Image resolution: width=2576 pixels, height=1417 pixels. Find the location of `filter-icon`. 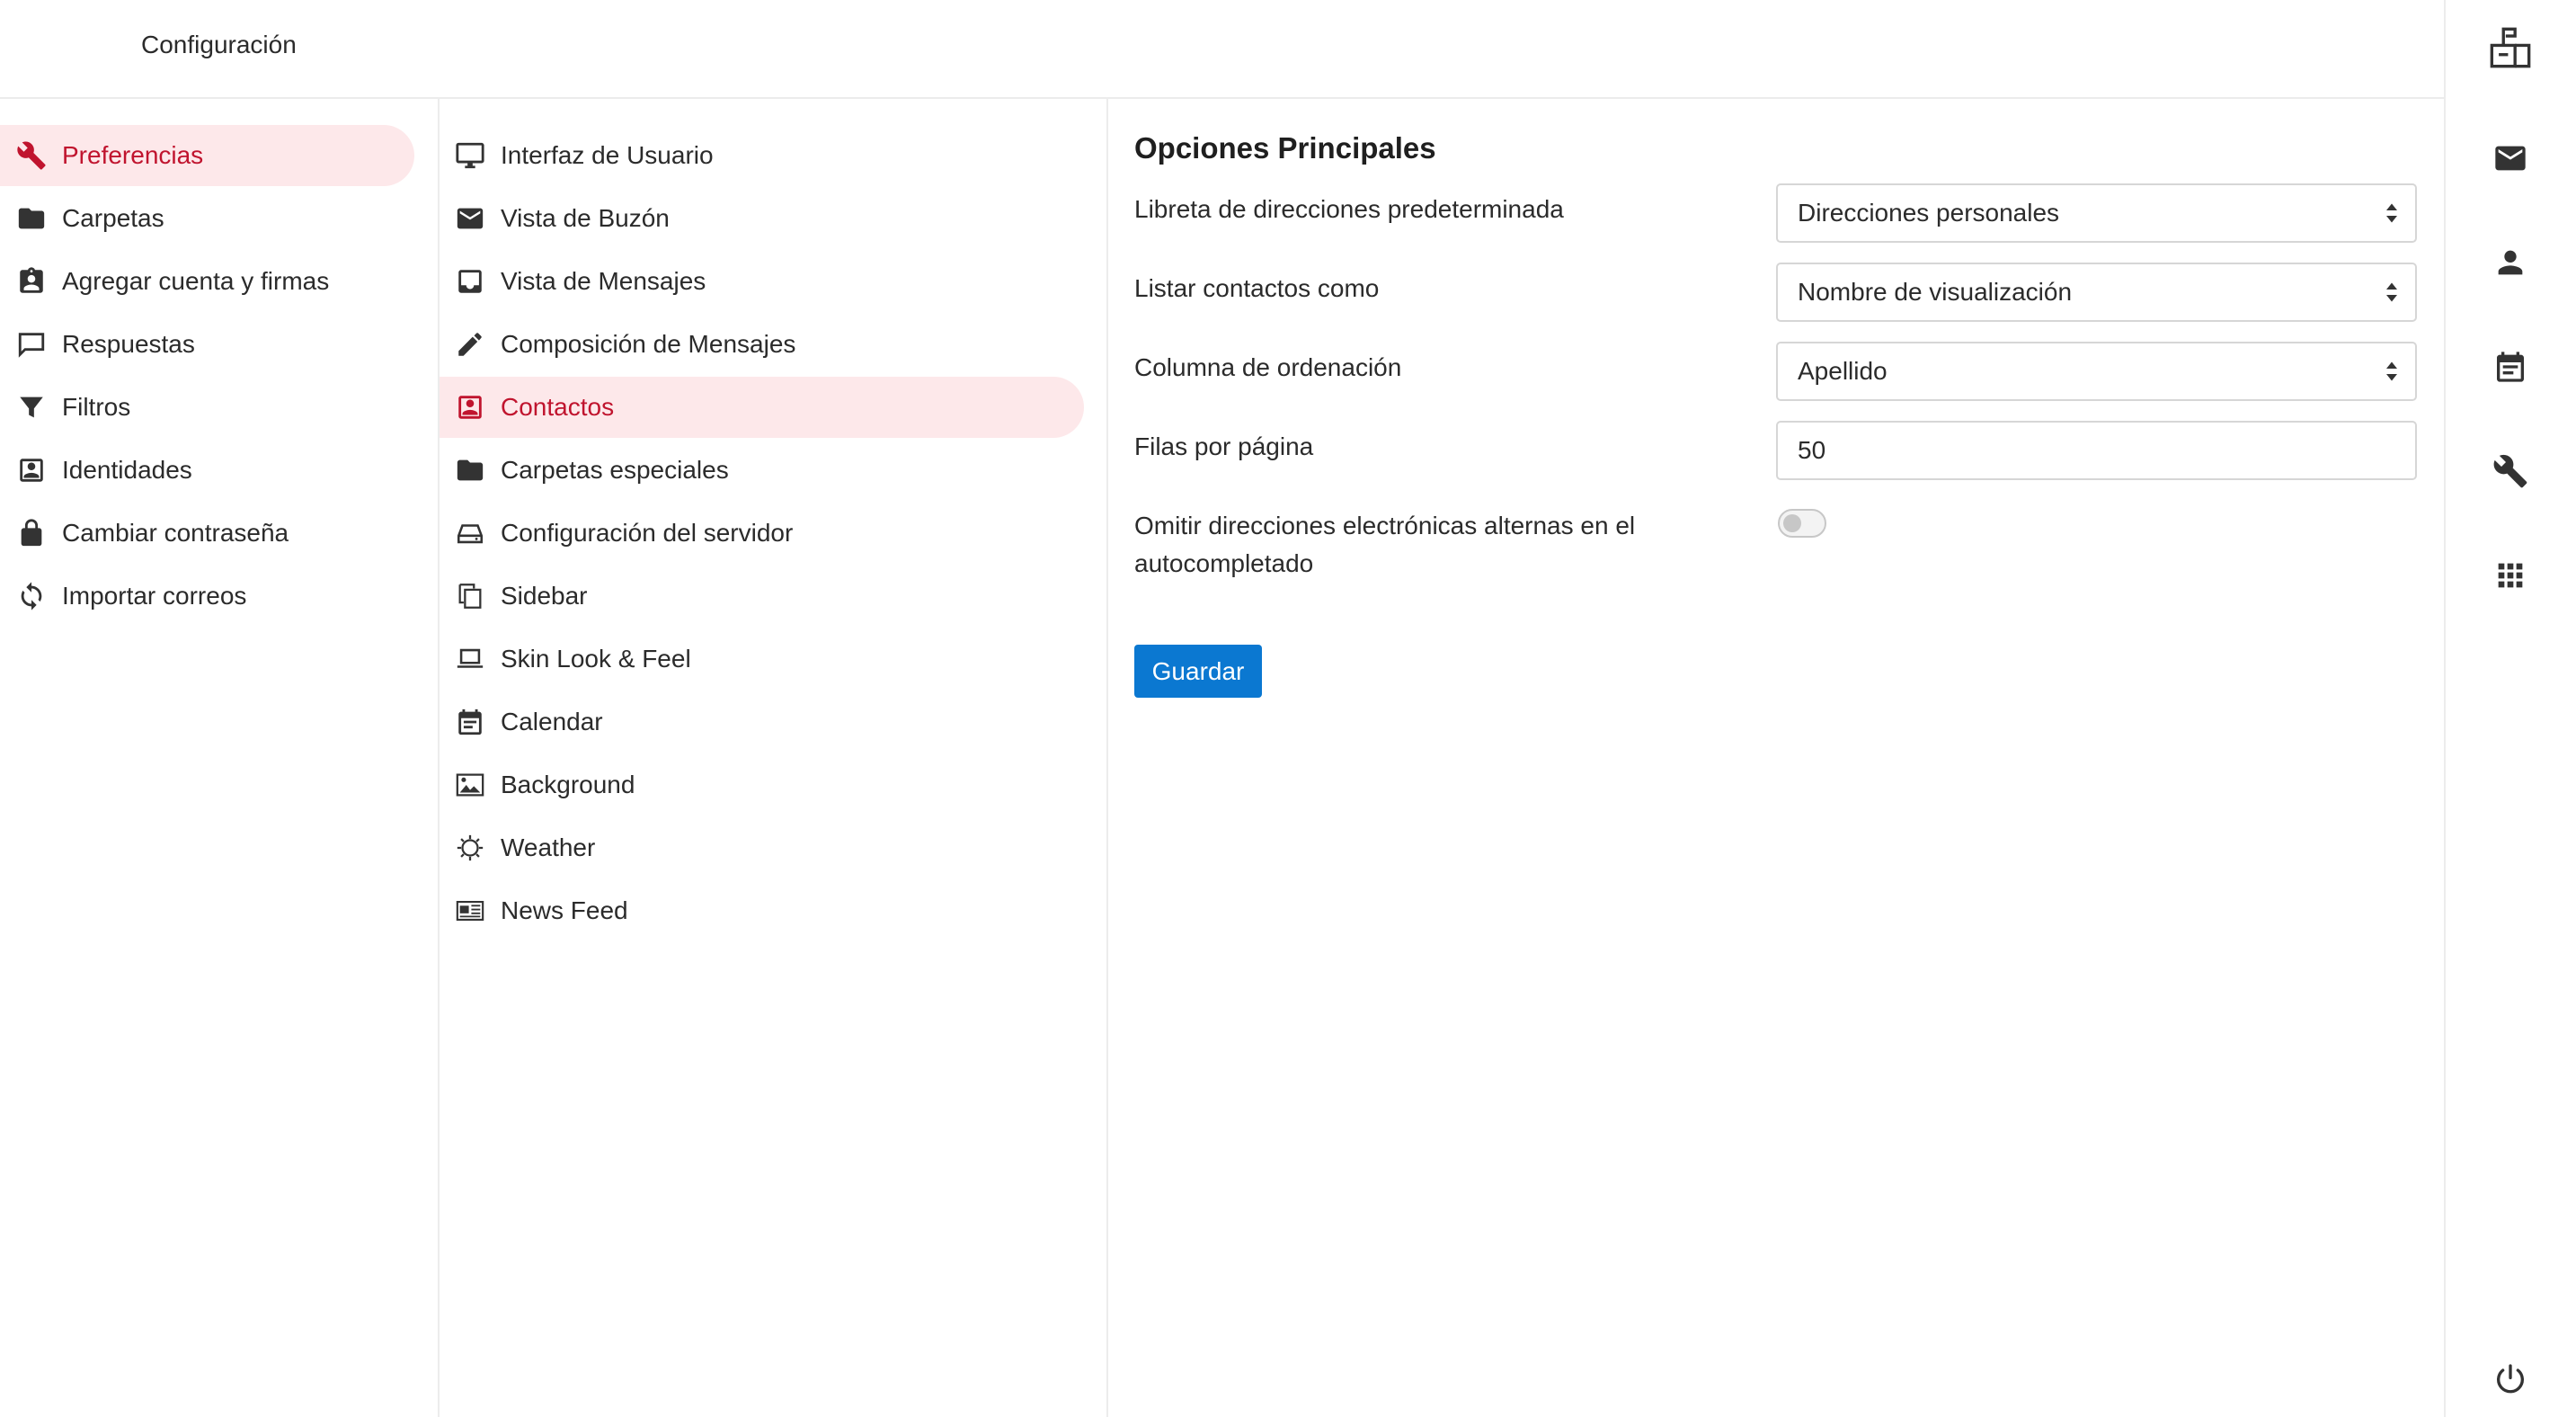

filter-icon is located at coordinates (31, 407).